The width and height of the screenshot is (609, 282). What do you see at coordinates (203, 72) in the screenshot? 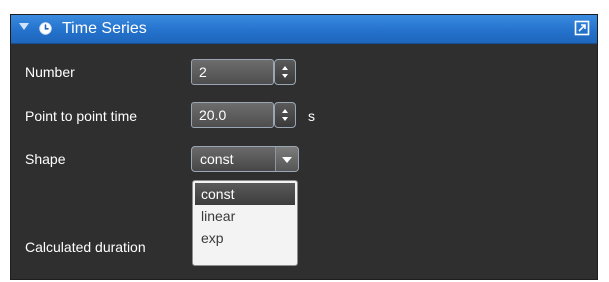
I see `number-value: 2` at bounding box center [203, 72].